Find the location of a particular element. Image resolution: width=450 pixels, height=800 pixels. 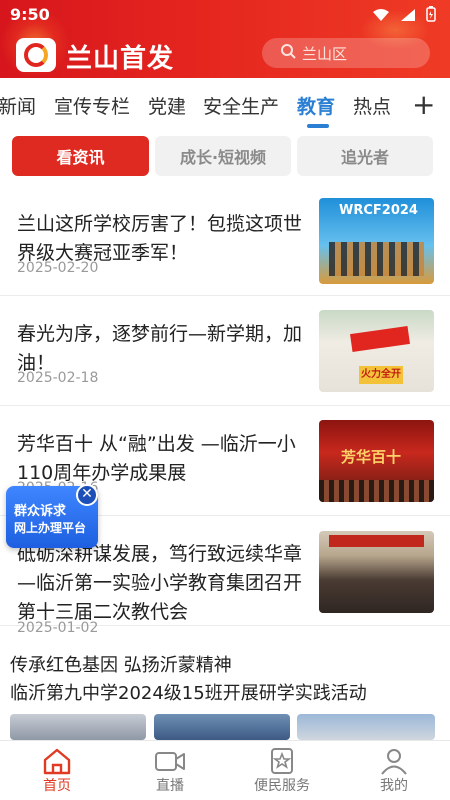

thumb-caption: 火力全开 is located at coordinates (381, 375).